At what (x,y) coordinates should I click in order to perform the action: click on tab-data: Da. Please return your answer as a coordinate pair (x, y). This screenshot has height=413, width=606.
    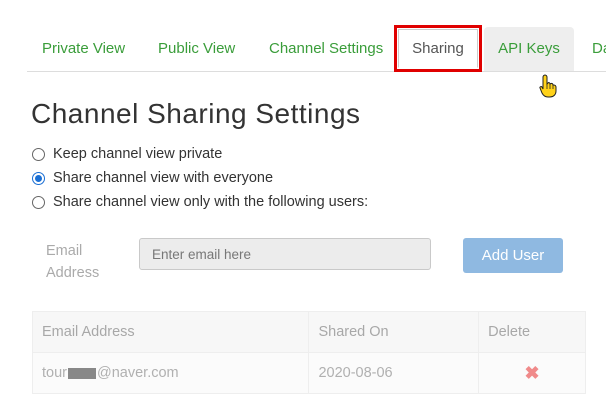
    Looking at the image, I should click on (599, 49).